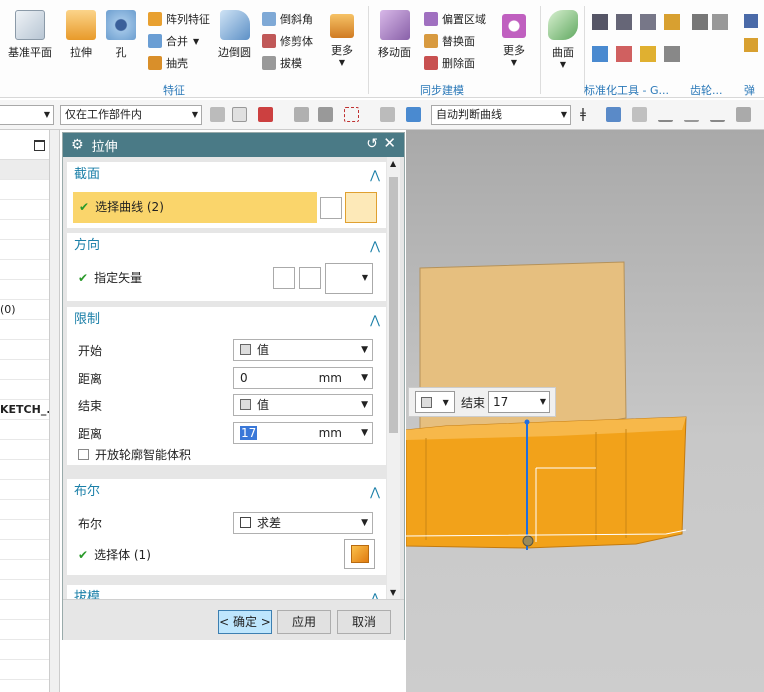 The height and width of the screenshot is (692, 764). I want to click on select-icon, so click(265, 114).